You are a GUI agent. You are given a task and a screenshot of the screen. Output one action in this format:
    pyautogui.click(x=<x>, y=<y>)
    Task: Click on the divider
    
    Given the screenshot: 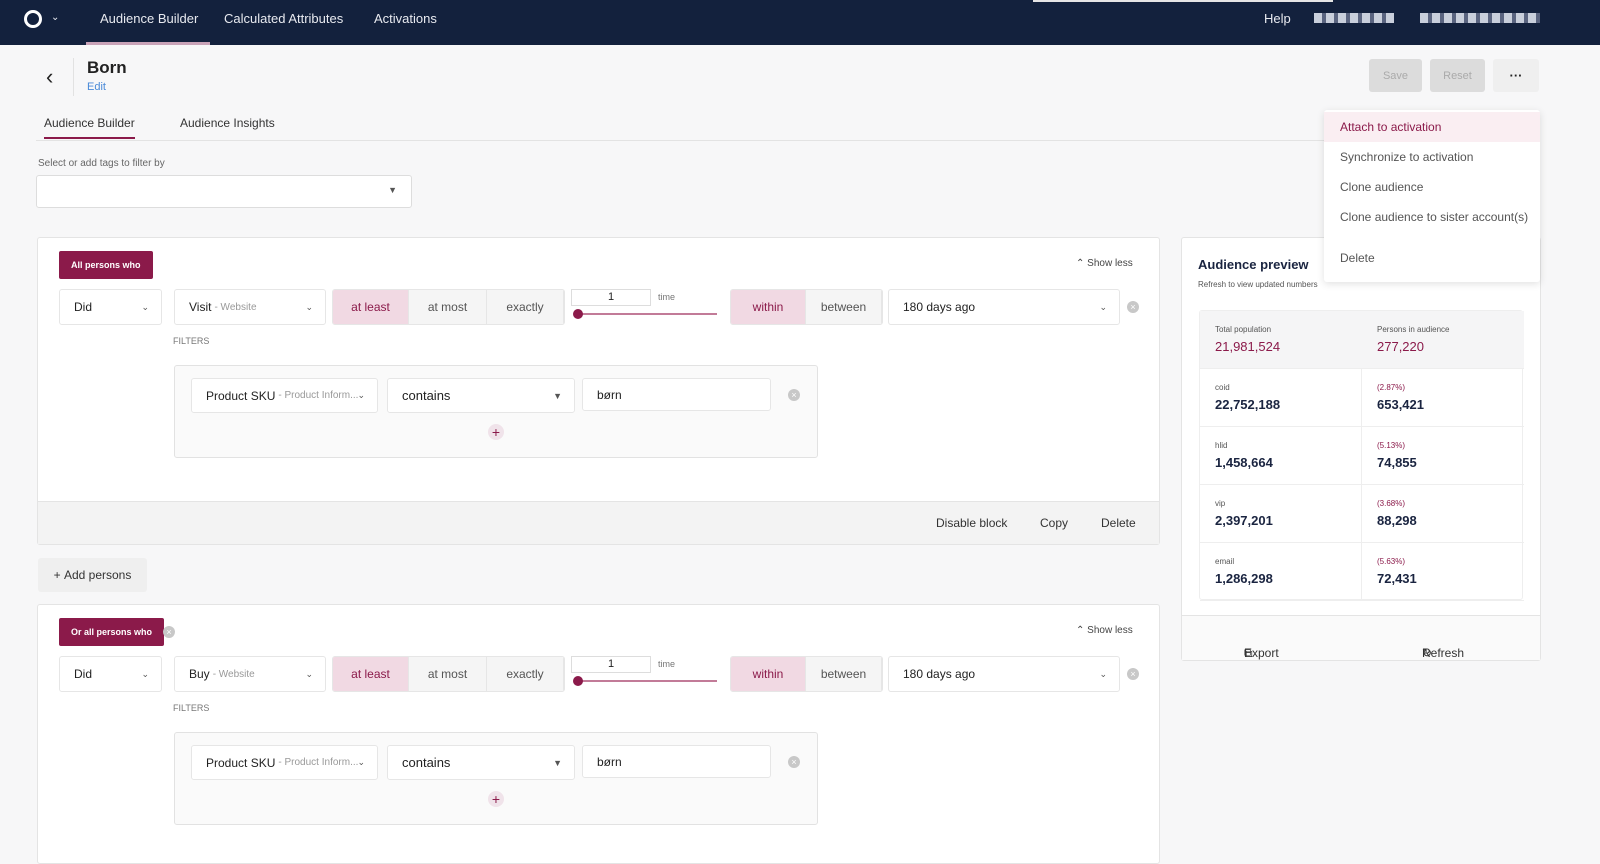 What is the action you would take?
    pyautogui.click(x=73, y=77)
    